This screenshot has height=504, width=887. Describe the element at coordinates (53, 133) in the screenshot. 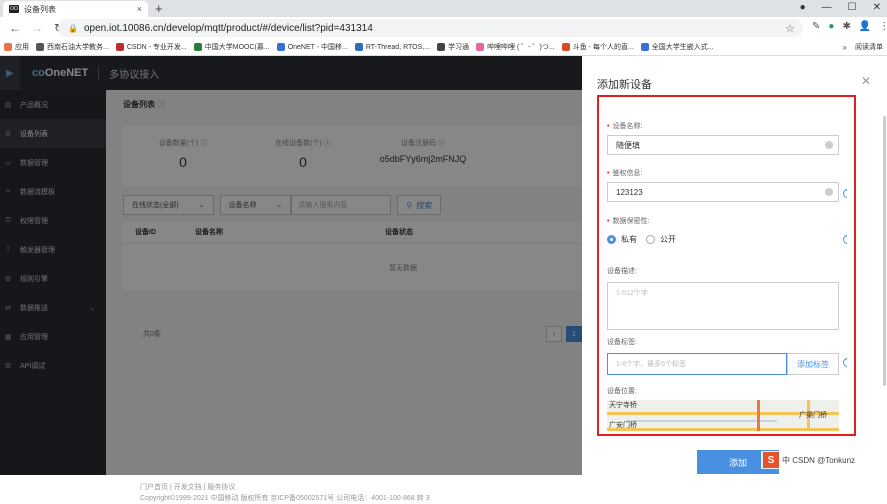

I see `sidebar-item: ☰ 设备列表` at that location.